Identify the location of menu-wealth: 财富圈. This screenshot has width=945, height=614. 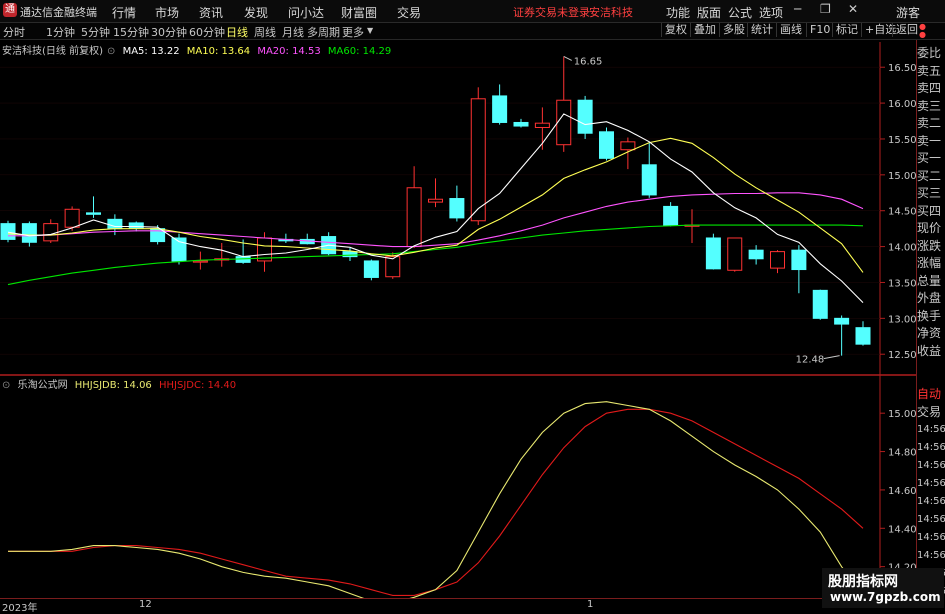
(359, 12).